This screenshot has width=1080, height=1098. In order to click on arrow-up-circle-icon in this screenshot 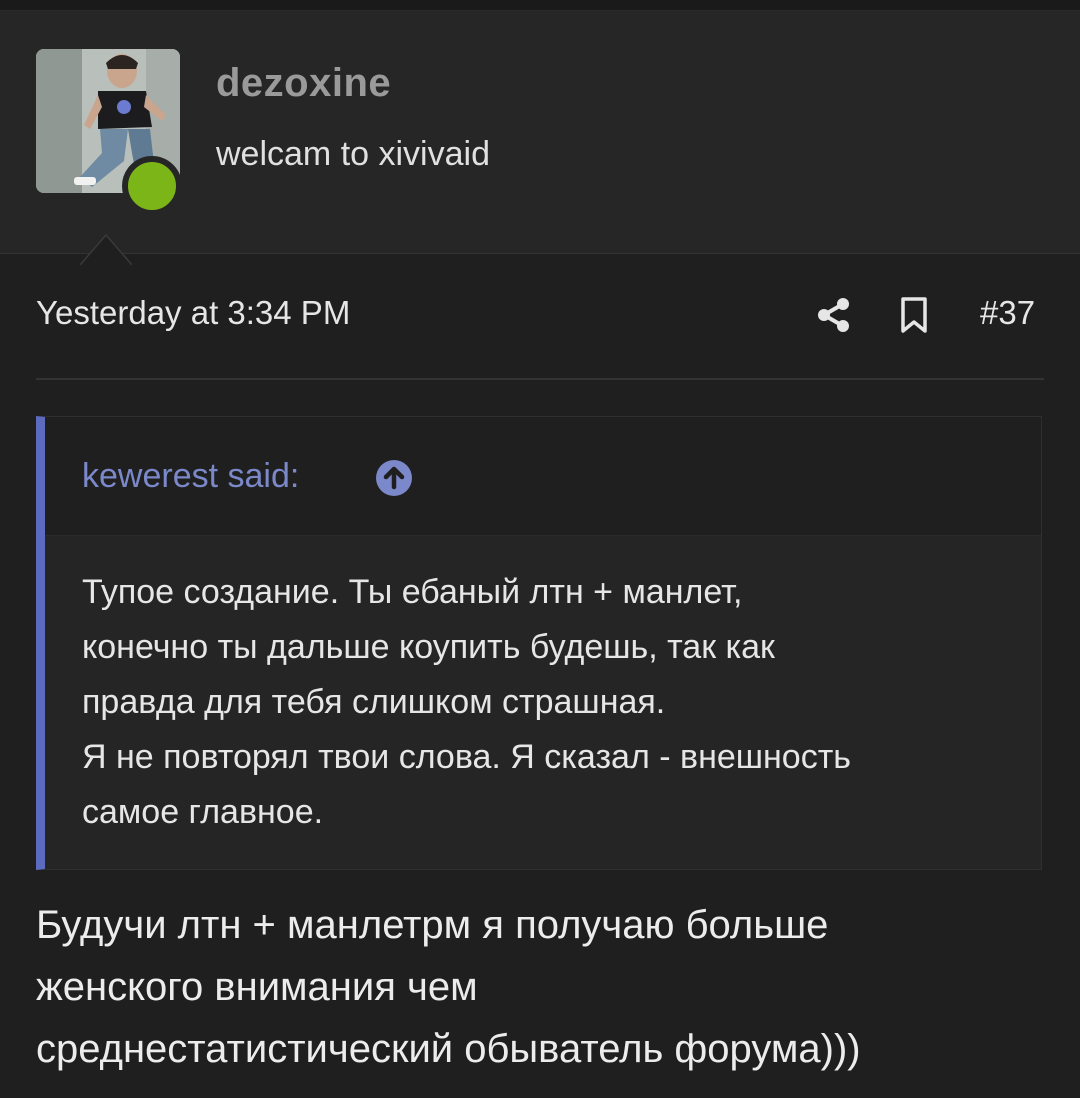, I will do `click(394, 478)`.